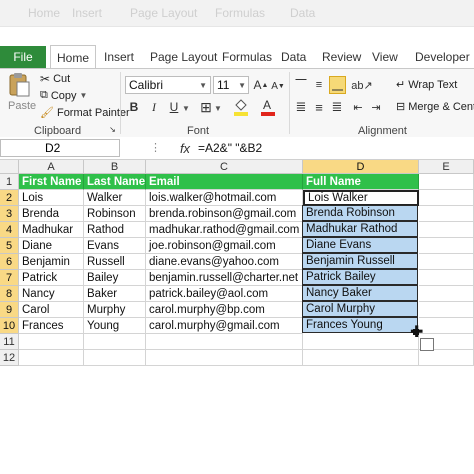 The image size is (474, 474). Describe the element at coordinates (224, 246) in the screenshot. I see `table-cell: joe.robinson@gmail.com` at that location.